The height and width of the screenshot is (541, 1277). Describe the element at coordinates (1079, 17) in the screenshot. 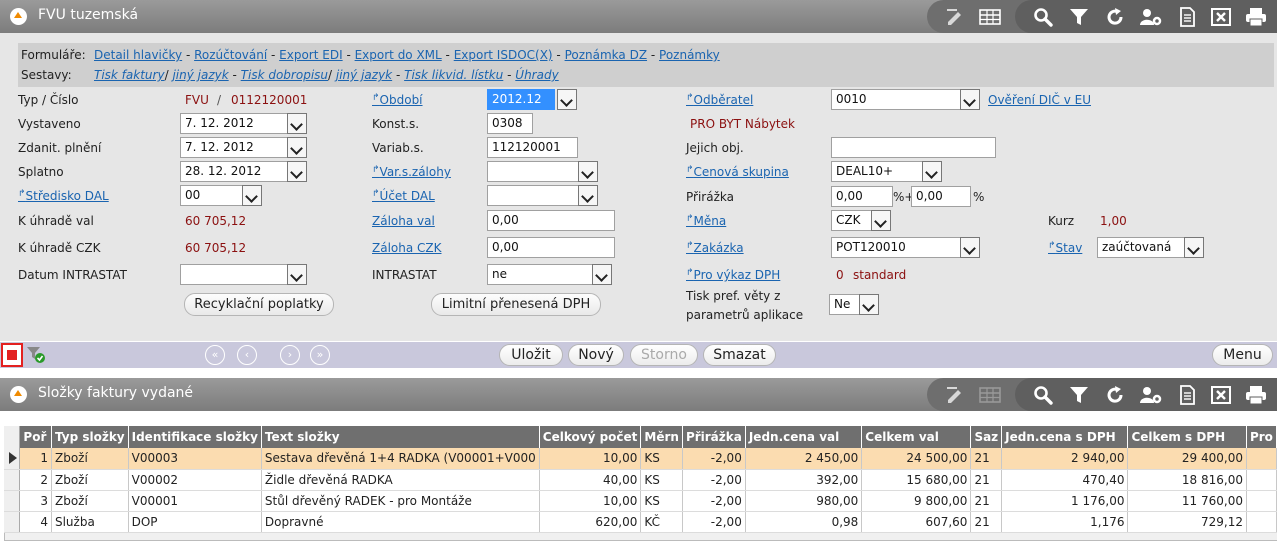

I see `filter-icon` at that location.